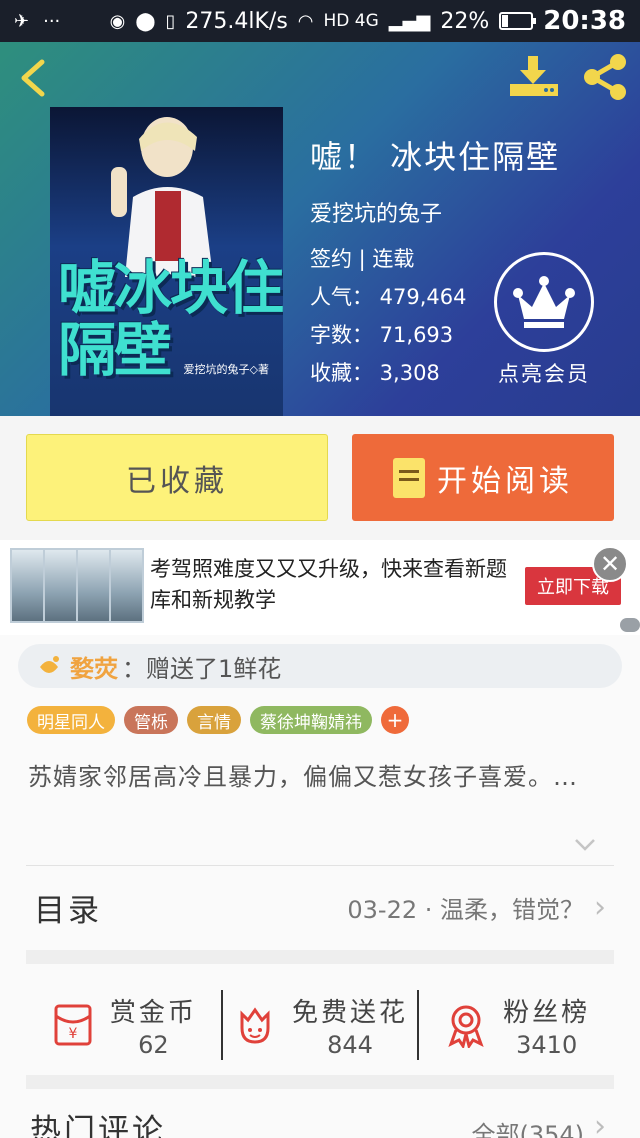  Describe the element at coordinates (320, 666) in the screenshot. I see `gift-ticker: 婺荧 ：赠送了1鲜花` at that location.